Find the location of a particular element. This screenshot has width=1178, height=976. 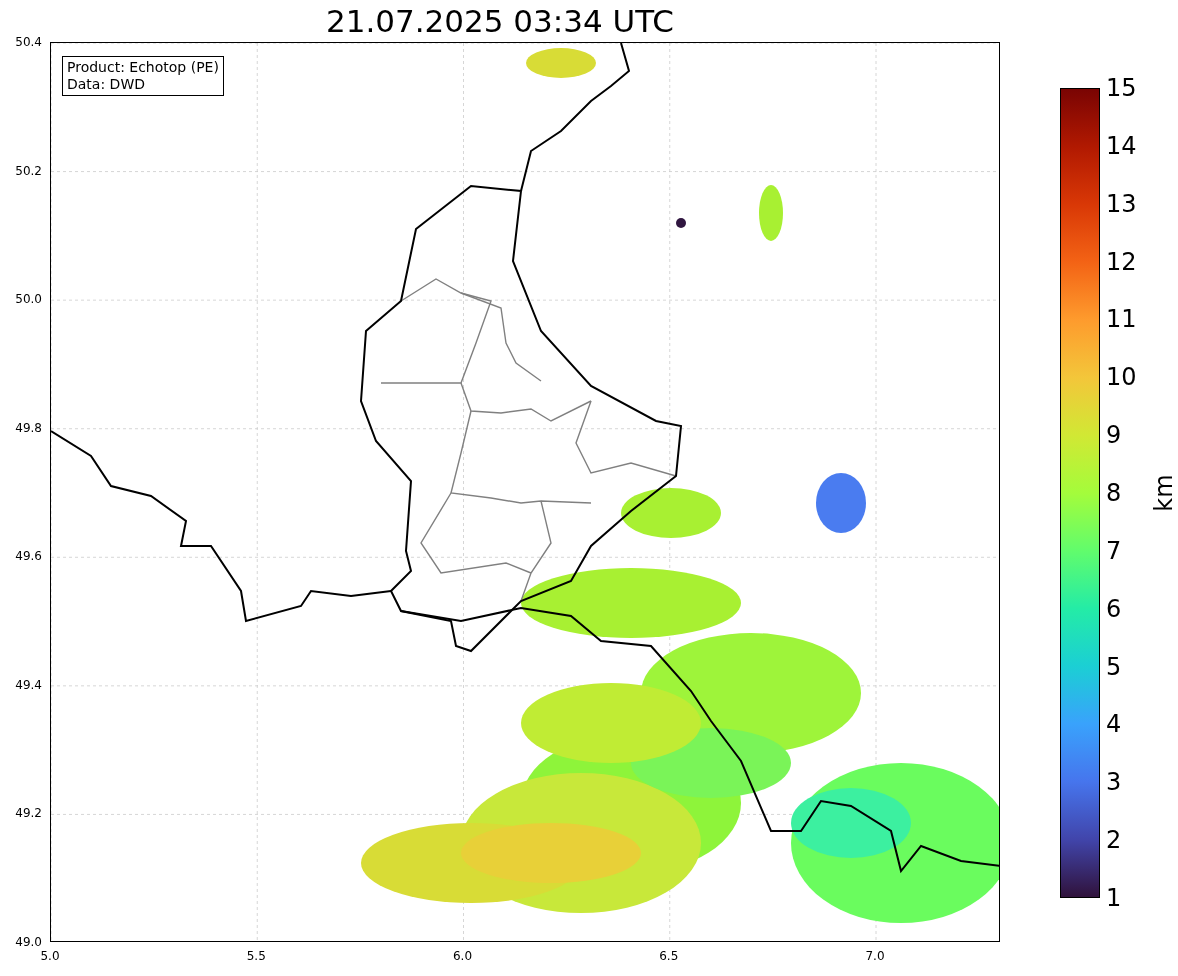

colorbar-tick-label: 13 is located at coordinates (1121, 203).